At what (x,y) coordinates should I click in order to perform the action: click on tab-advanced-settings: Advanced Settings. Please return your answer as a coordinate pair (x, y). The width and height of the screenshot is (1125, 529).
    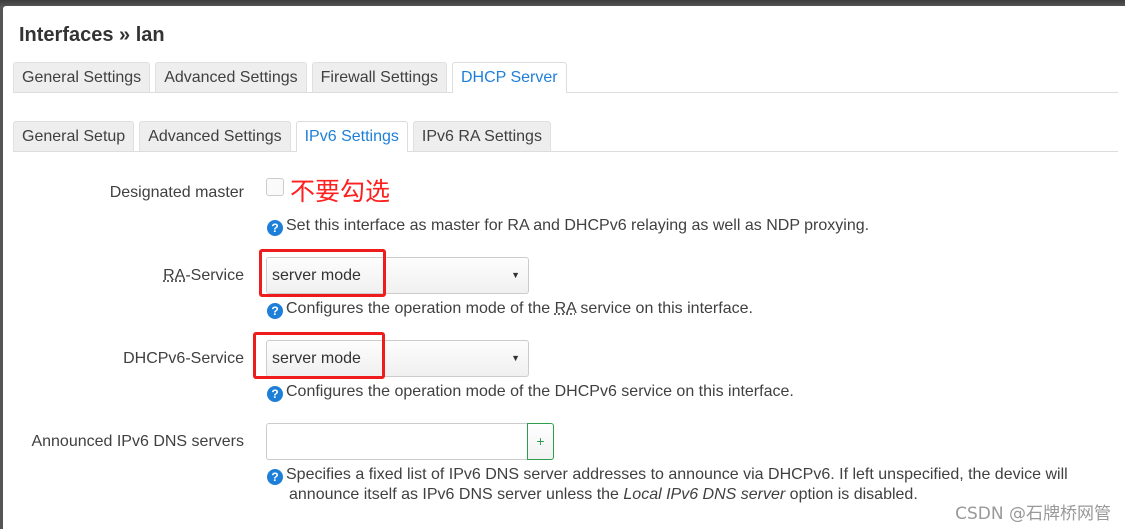
    Looking at the image, I should click on (231, 77).